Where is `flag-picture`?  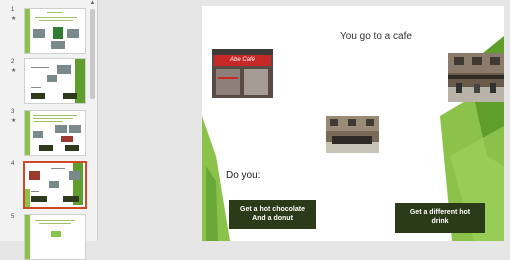 flag-picture is located at coordinates (58, 33).